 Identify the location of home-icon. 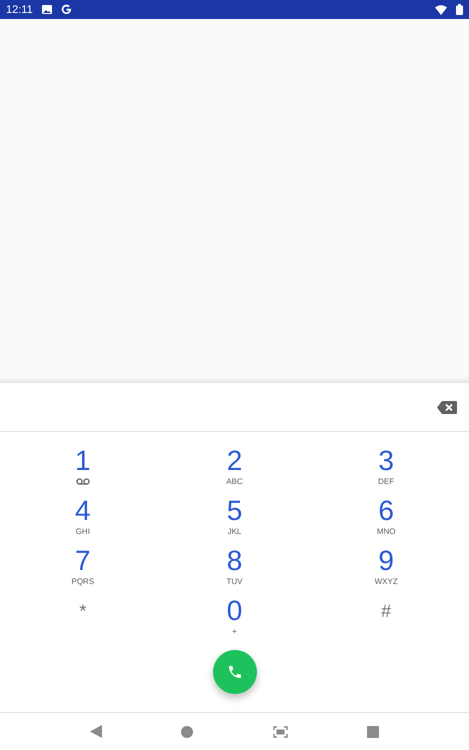
(187, 732).